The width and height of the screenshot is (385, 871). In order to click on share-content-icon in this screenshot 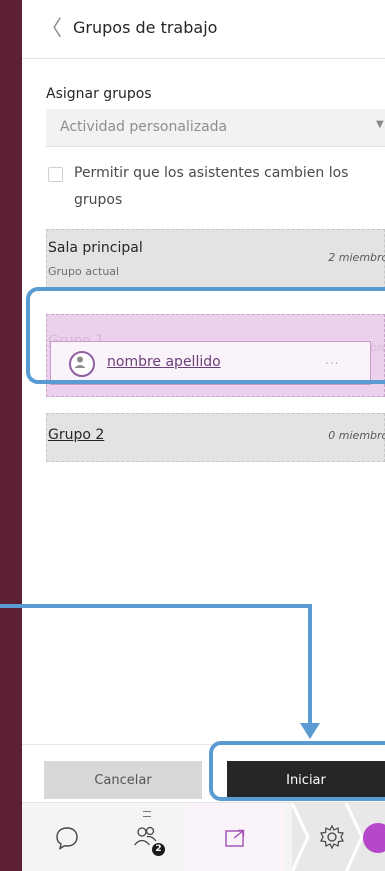, I will do `click(235, 838)`.